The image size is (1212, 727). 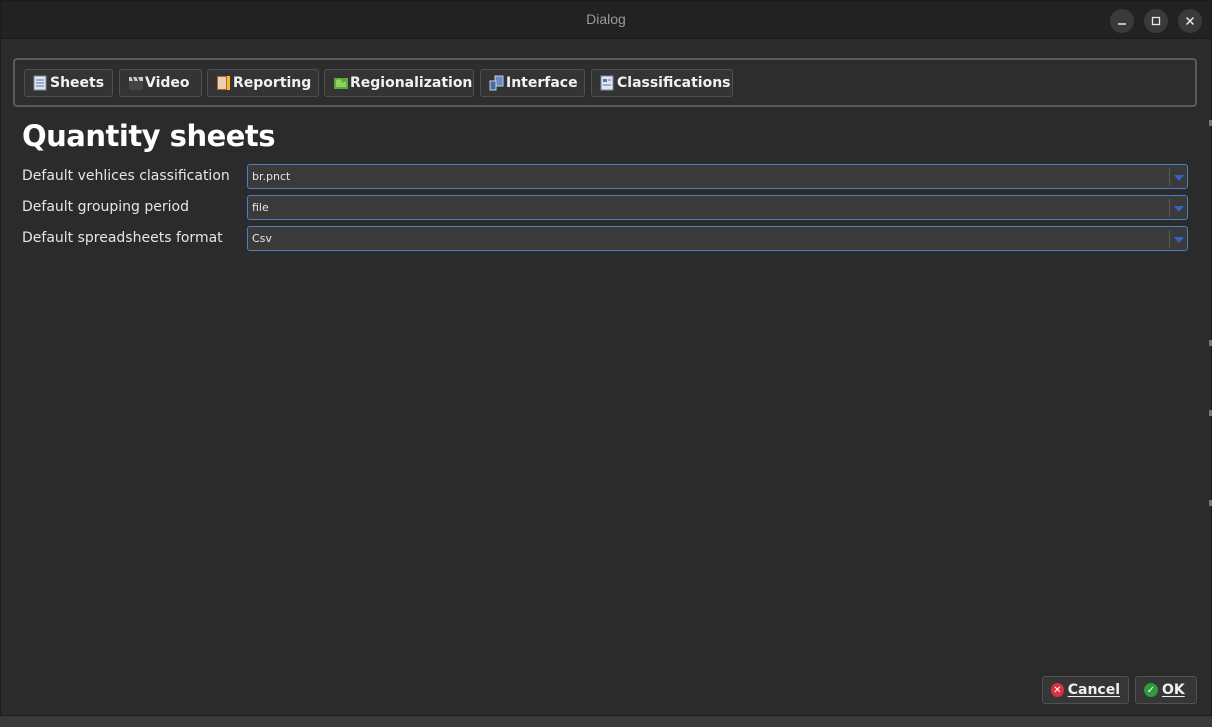 I want to click on maximize-button, so click(x=1156, y=21).